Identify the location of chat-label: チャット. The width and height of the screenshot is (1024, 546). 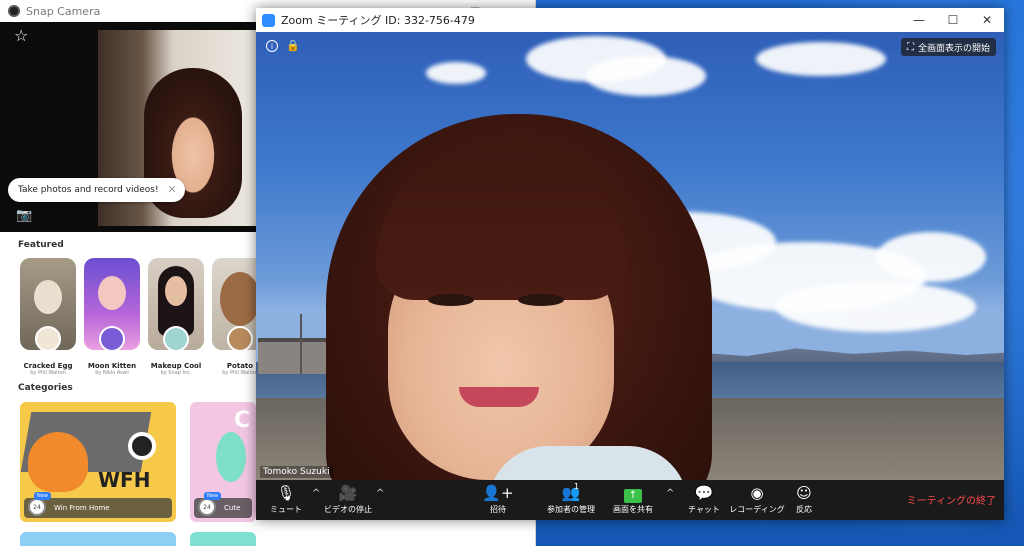
(704, 509).